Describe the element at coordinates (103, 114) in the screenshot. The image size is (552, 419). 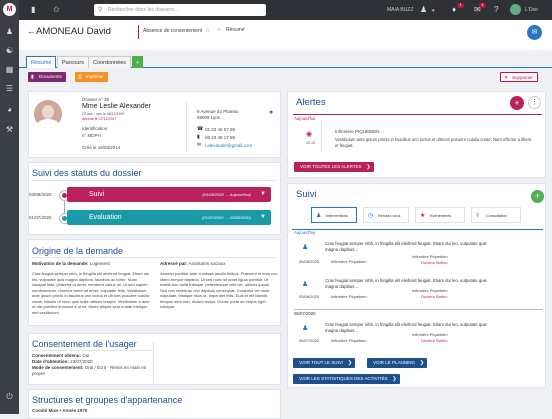
I see `age: 22 ans - née le 08/12/1997` at that location.